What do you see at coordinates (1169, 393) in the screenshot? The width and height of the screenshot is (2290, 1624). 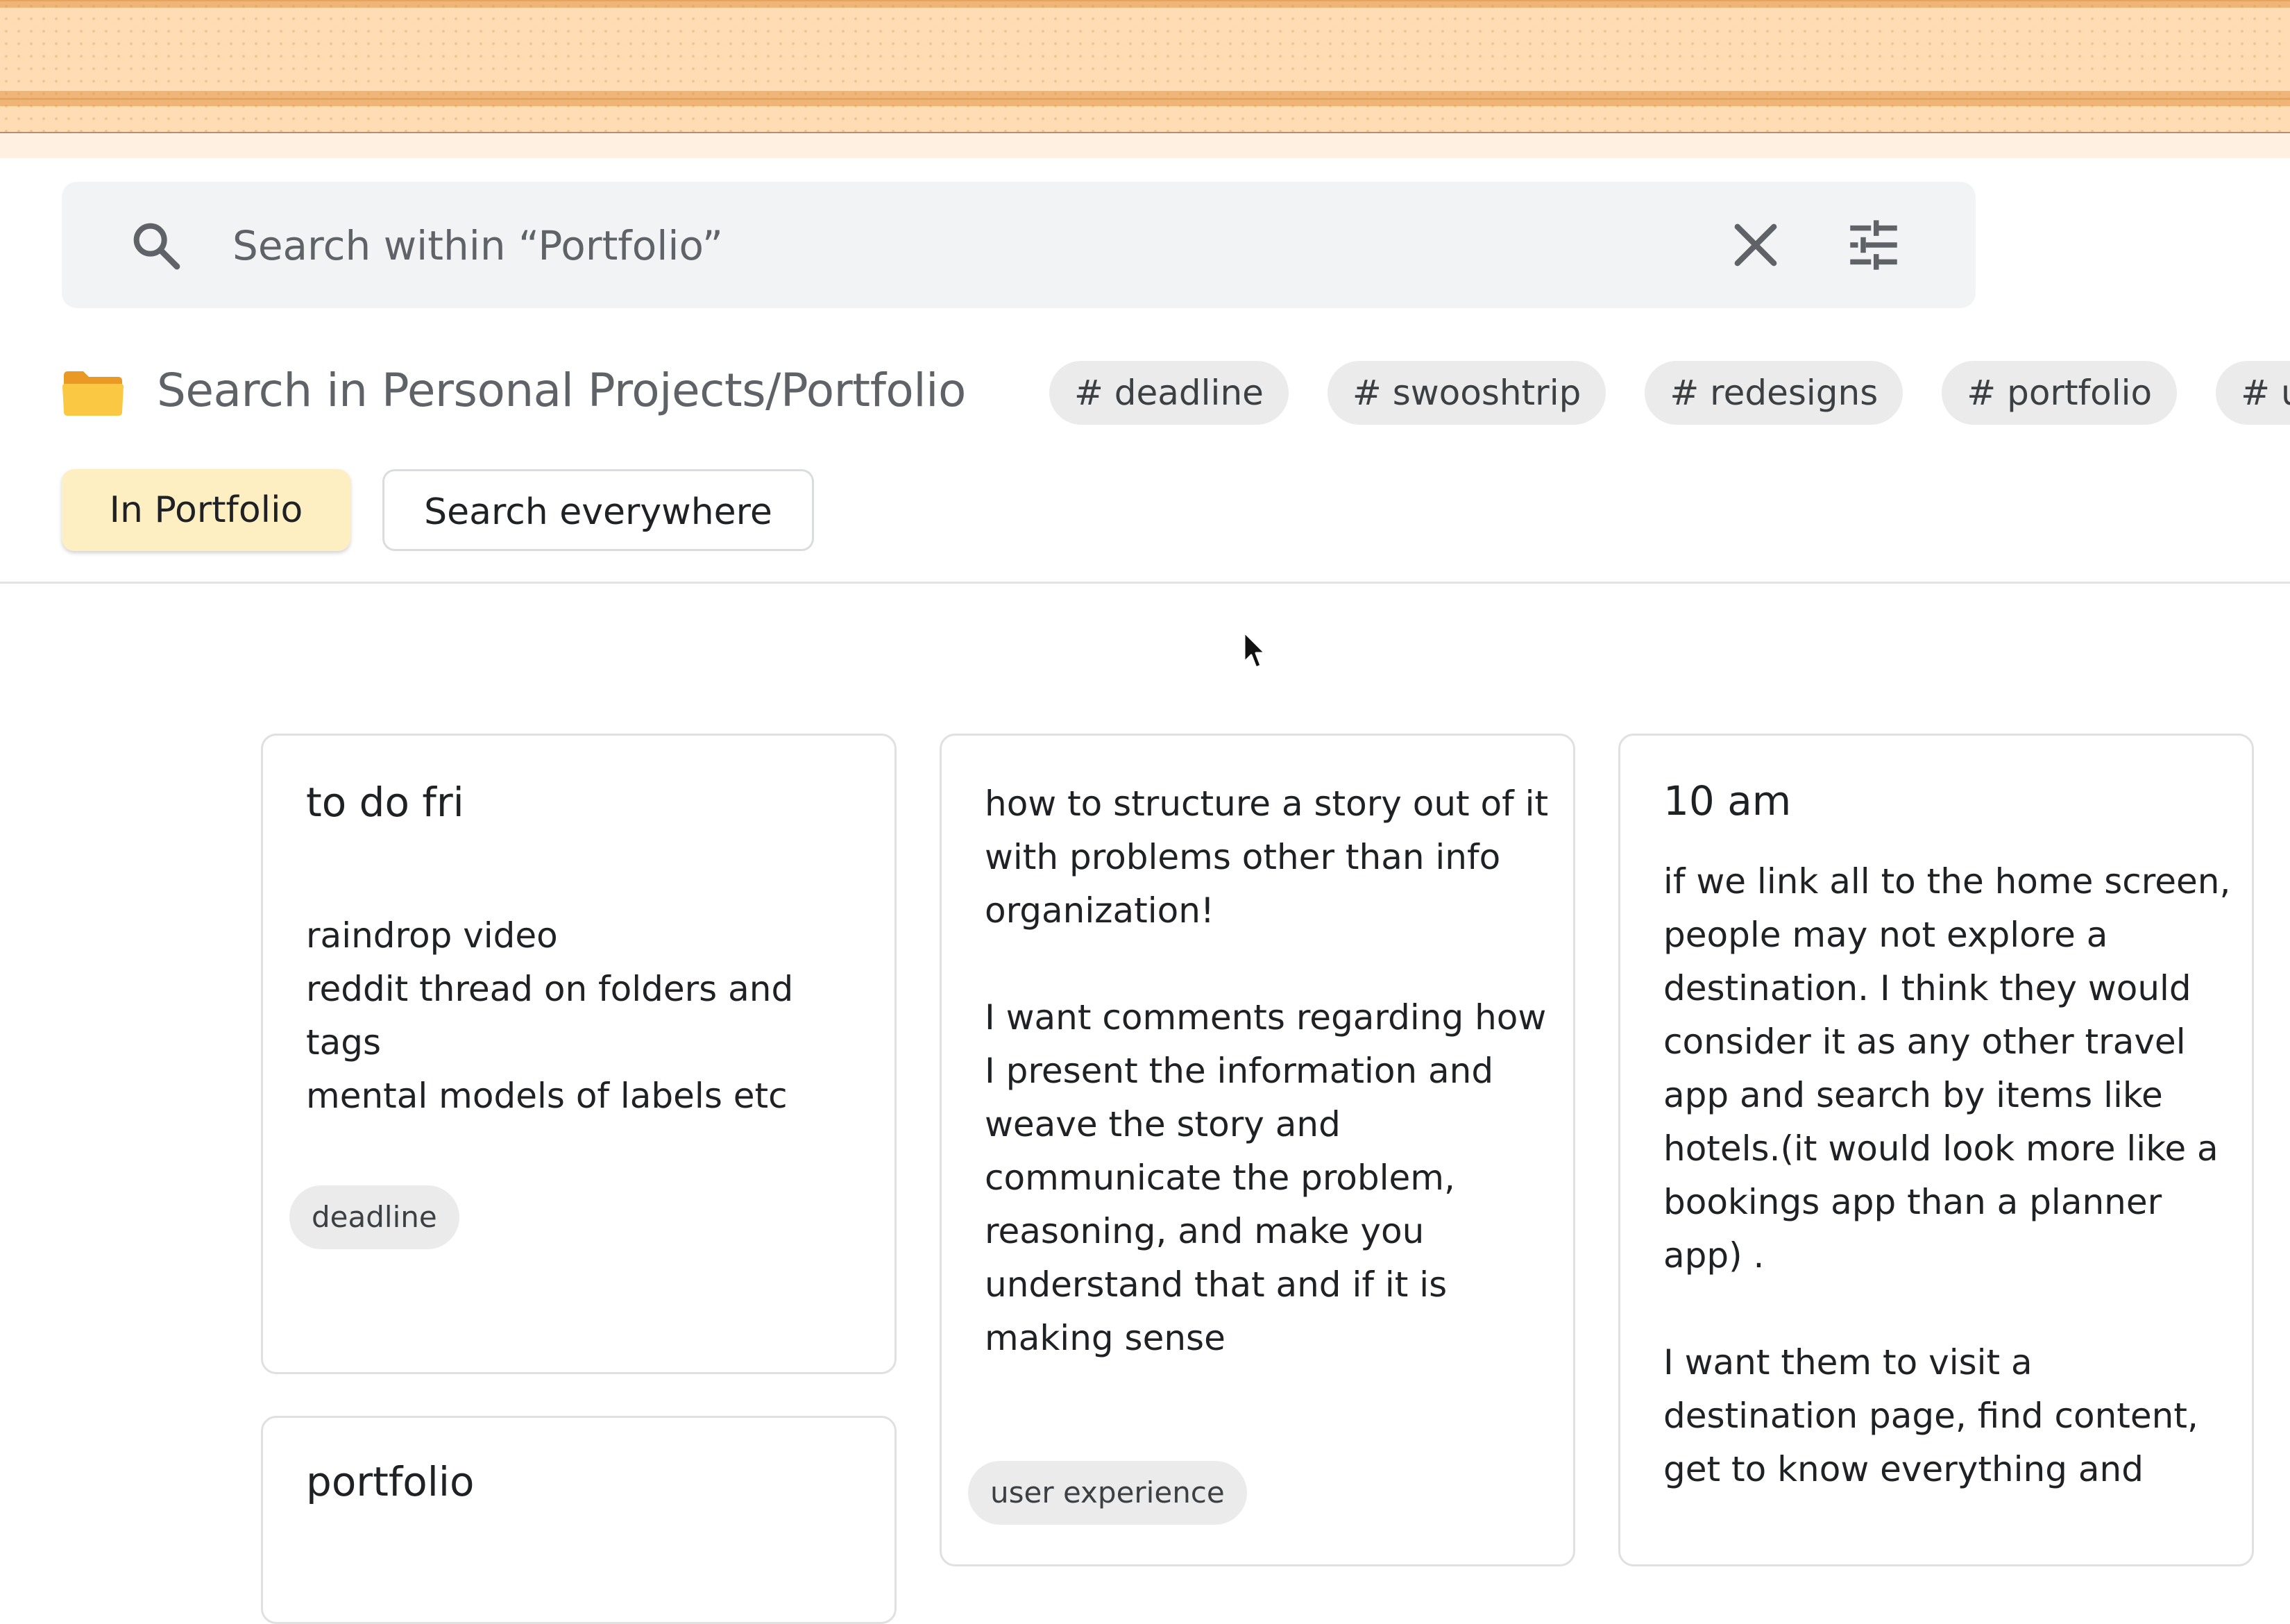 I see `tag-chip: # deadline` at bounding box center [1169, 393].